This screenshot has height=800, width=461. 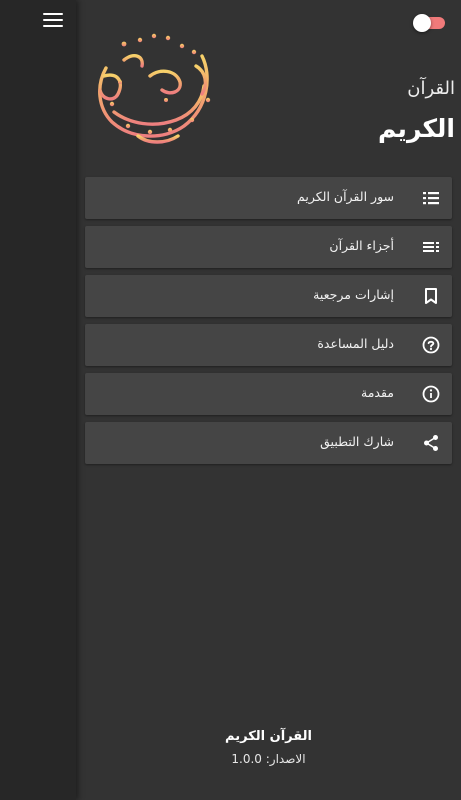 I want to click on app-title-line1: القرآن, so click(x=431, y=88).